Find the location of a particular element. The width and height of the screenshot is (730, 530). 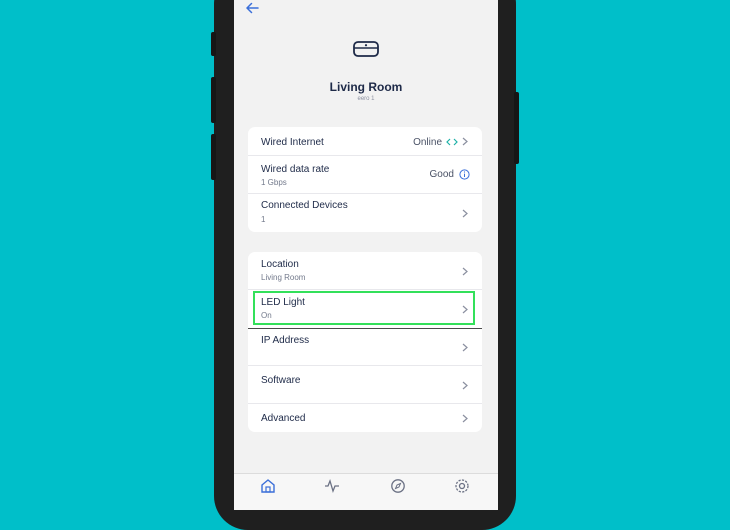

ethernet-icon is located at coordinates (452, 142).